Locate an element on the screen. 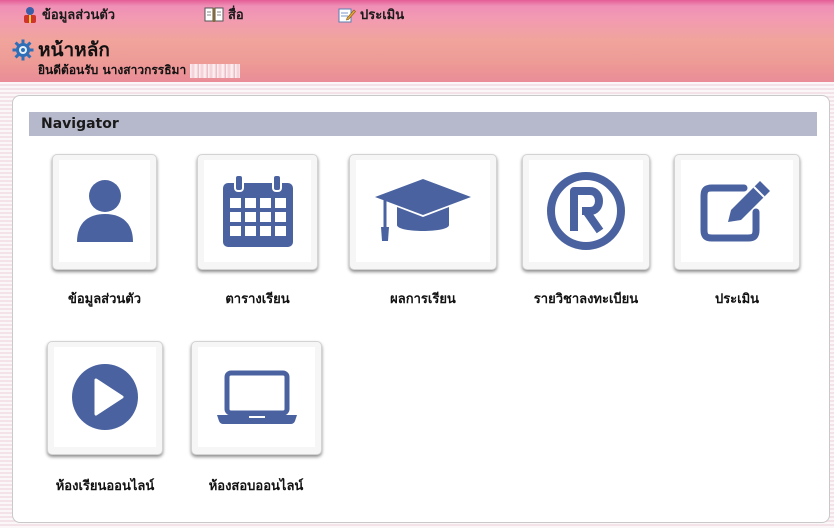 The width and height of the screenshot is (834, 528). tile-label: ห้องสอบออนไลน์ is located at coordinates (256, 486).